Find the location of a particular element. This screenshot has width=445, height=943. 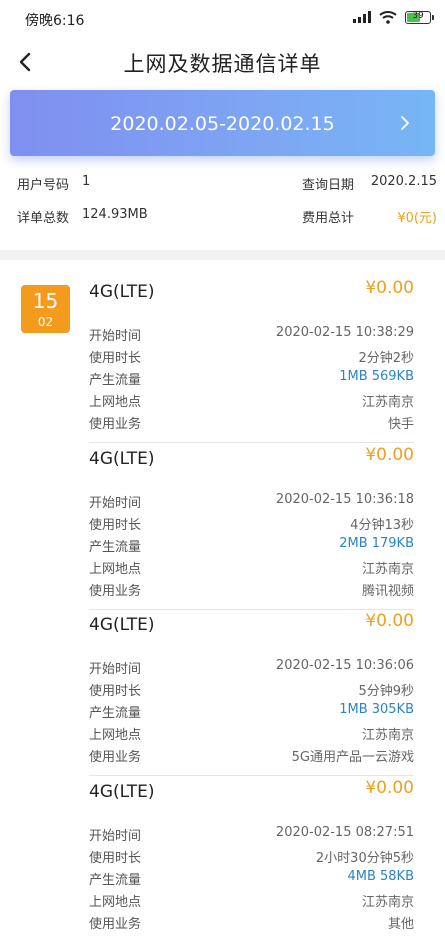

start-time-row: 开始时间 2020-02-15 10:38:29 is located at coordinates (251, 336).